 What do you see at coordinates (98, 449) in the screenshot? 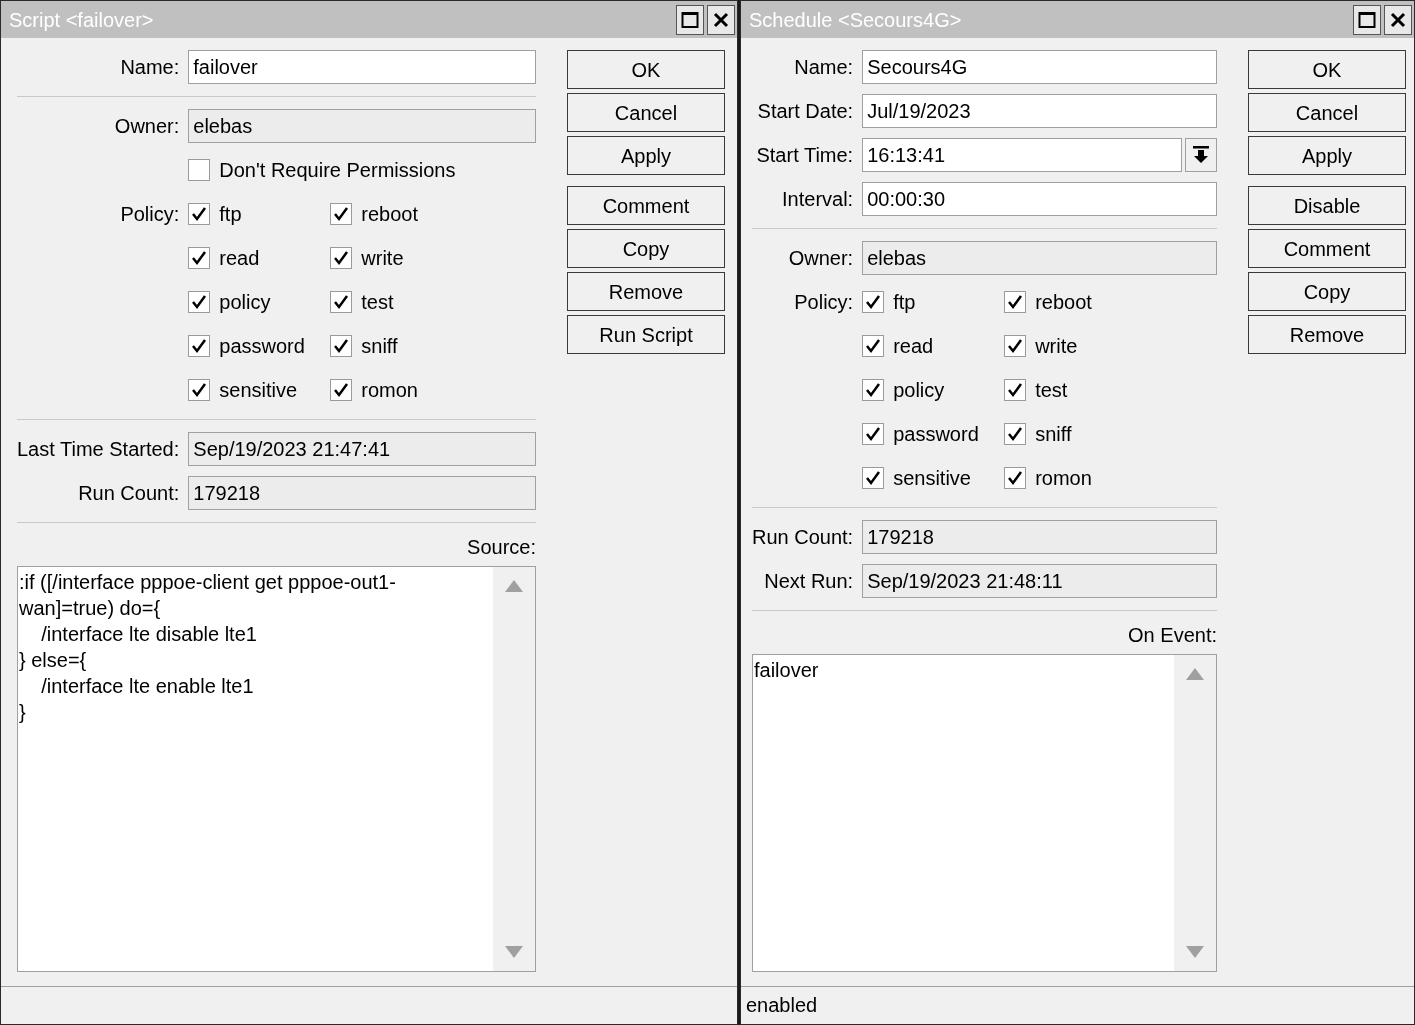
I see `field-label: Last Time Started:` at bounding box center [98, 449].